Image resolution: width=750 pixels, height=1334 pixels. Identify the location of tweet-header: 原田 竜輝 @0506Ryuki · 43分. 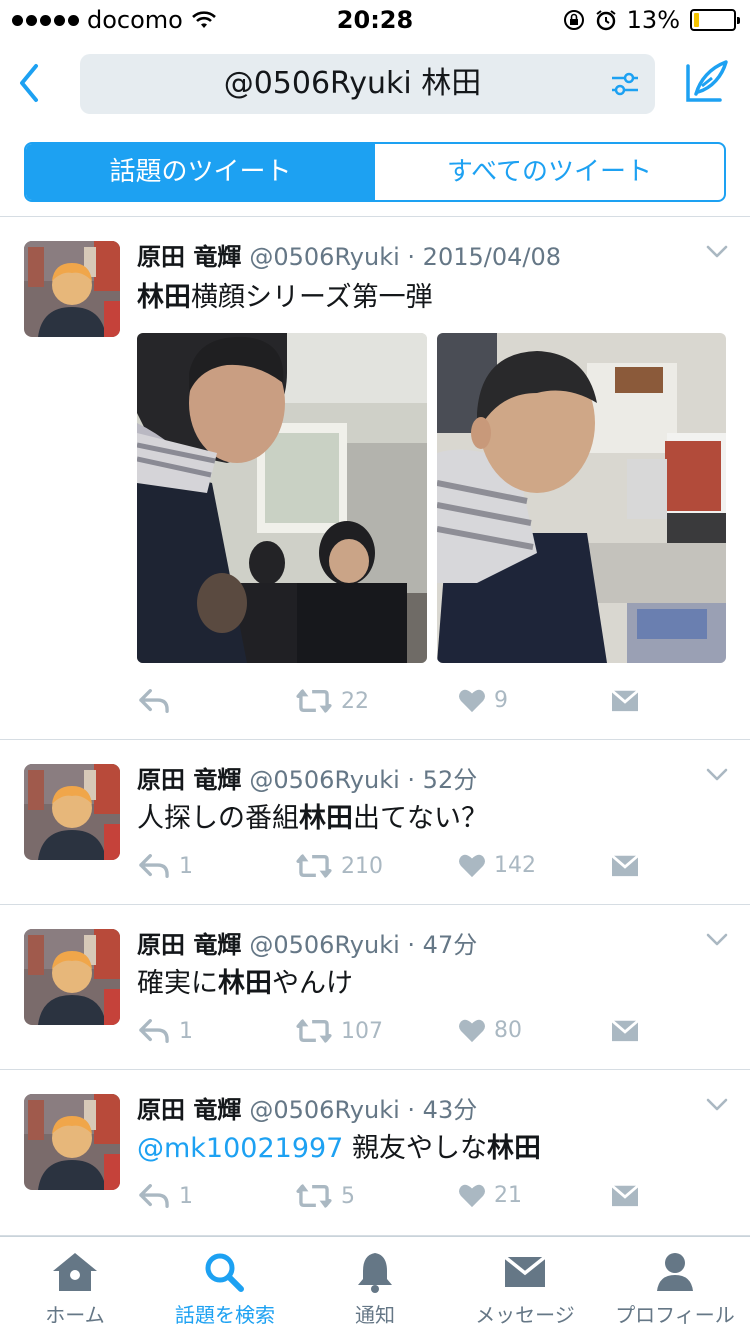
(307, 1107).